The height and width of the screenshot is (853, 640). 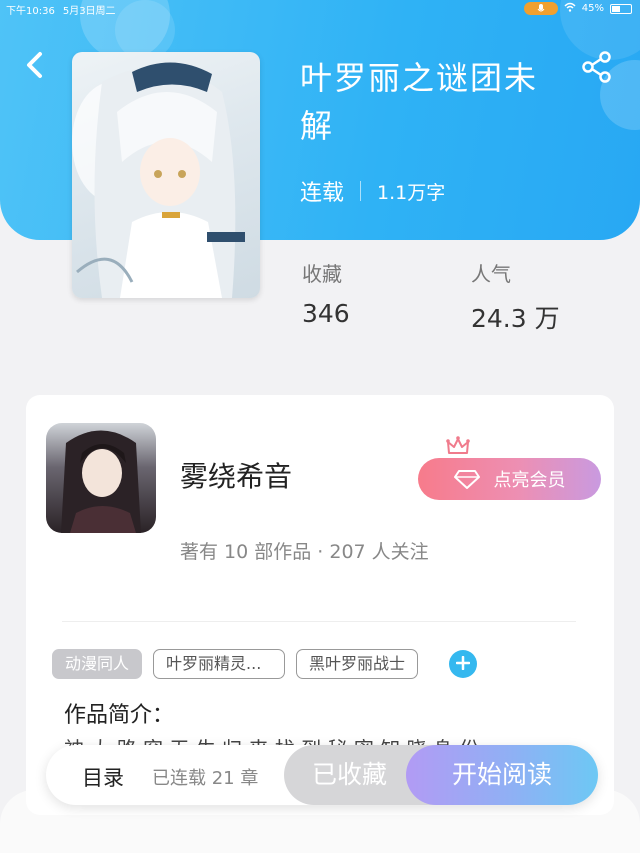 What do you see at coordinates (491, 274) in the screenshot?
I see `popularity-label: 人气` at bounding box center [491, 274].